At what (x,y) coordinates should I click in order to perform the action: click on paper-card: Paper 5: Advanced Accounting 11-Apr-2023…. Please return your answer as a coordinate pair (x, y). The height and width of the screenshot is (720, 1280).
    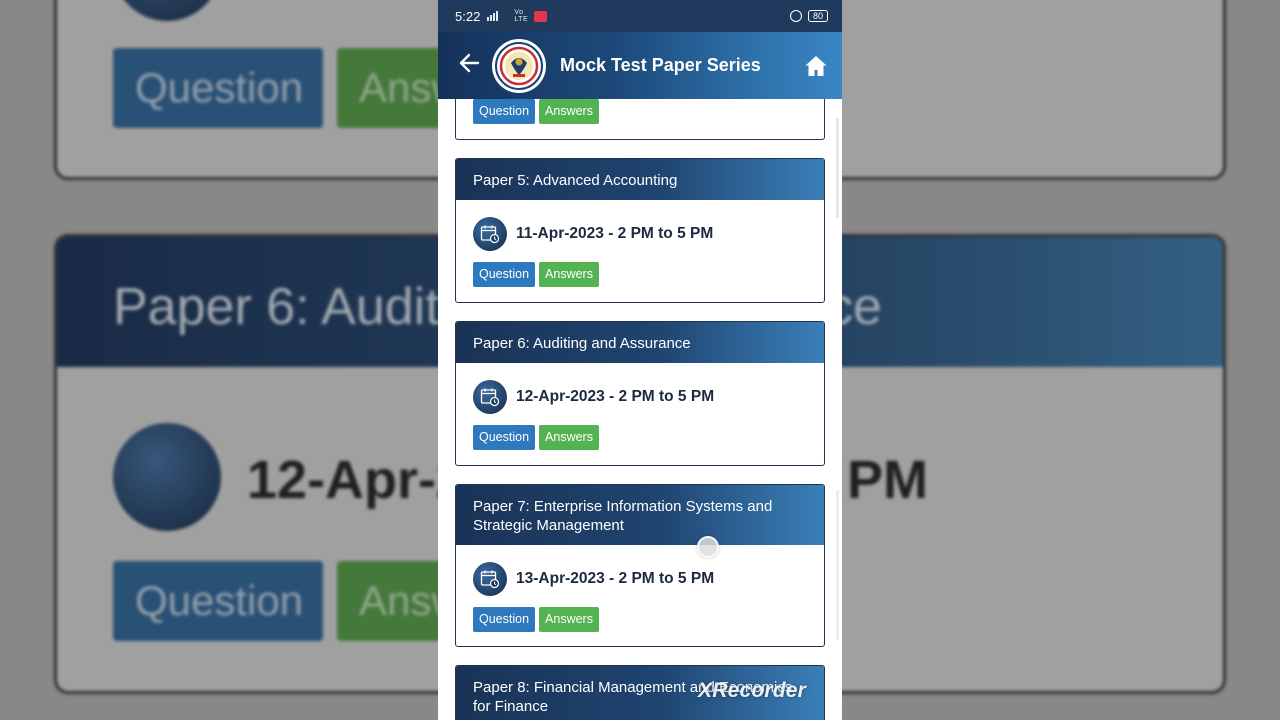
    Looking at the image, I should click on (640, 230).